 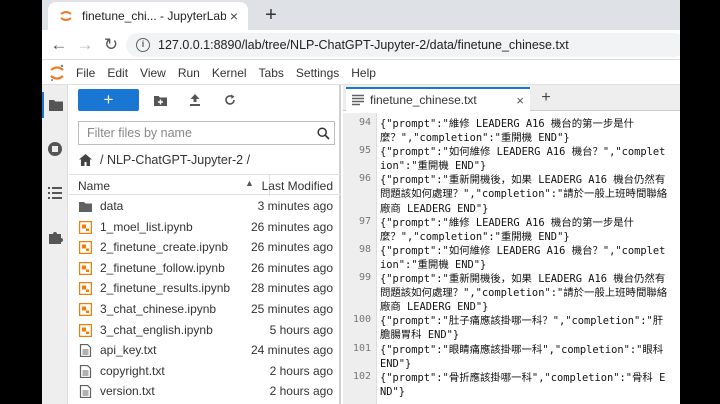 I want to click on browser-tab-strip: finetune_chi... - JupyterLab × +, so click(x=361, y=15).